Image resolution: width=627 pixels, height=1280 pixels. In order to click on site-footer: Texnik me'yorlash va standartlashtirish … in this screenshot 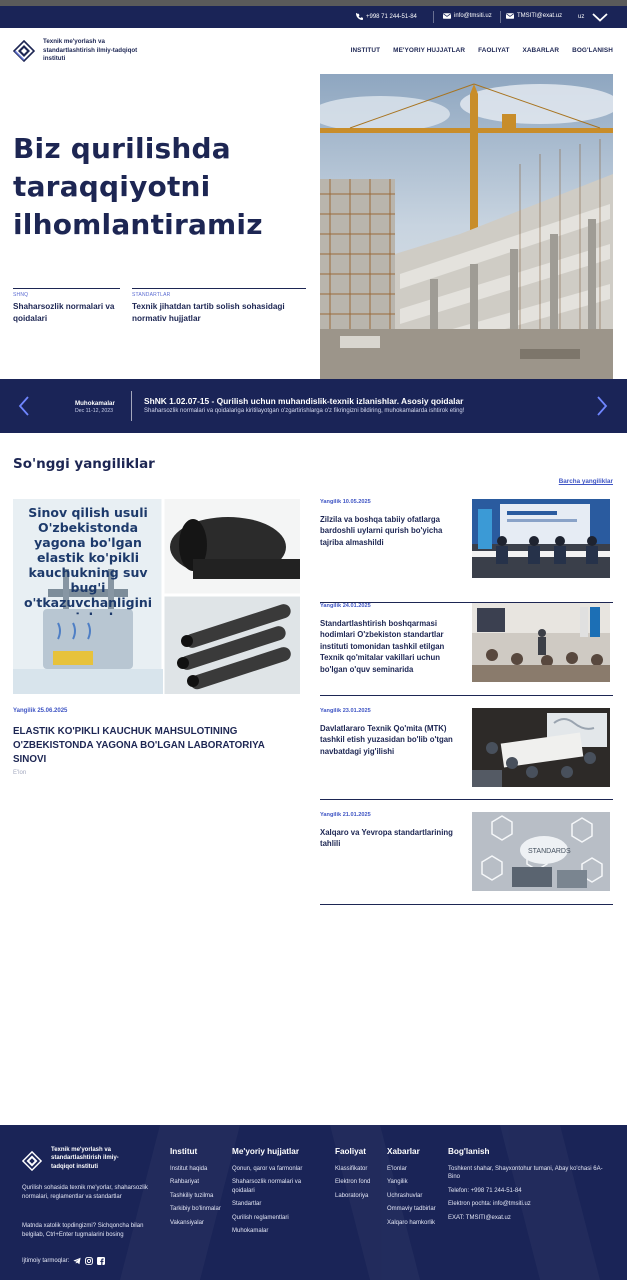, I will do `click(313, 1202)`.